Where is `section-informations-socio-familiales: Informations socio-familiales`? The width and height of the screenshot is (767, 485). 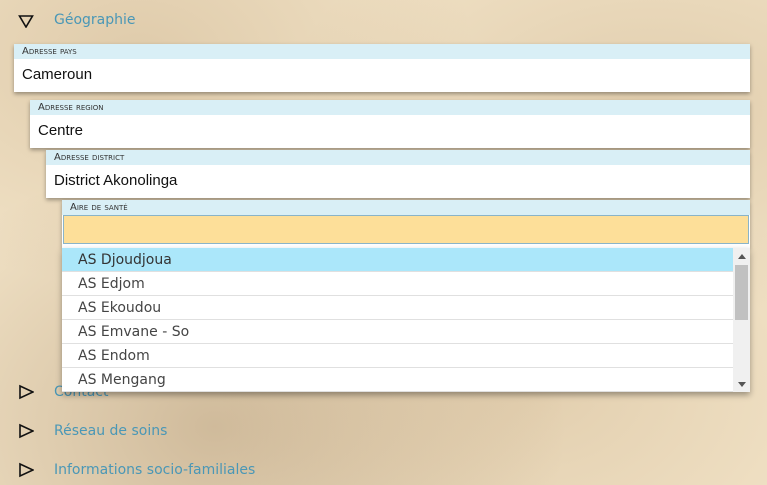
section-informations-socio-familiales: Informations socio-familiales is located at coordinates (136, 470).